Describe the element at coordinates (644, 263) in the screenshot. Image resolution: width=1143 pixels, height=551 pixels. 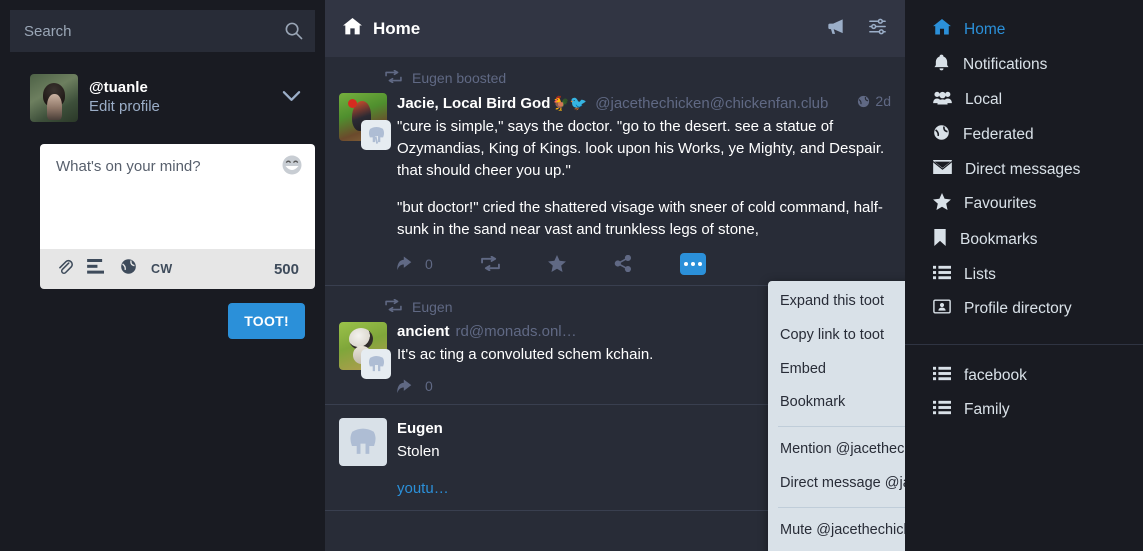
I see `status-actions: 0` at that location.